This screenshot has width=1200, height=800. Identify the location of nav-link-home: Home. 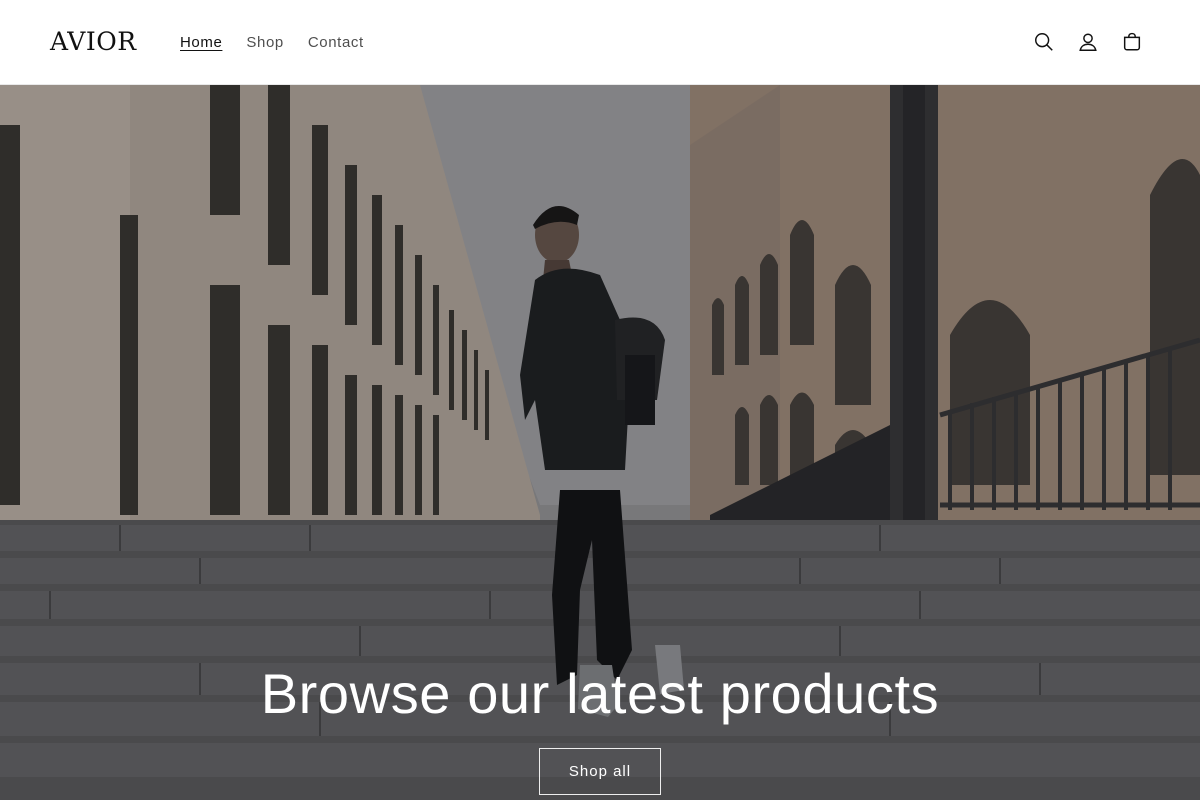
(201, 43).